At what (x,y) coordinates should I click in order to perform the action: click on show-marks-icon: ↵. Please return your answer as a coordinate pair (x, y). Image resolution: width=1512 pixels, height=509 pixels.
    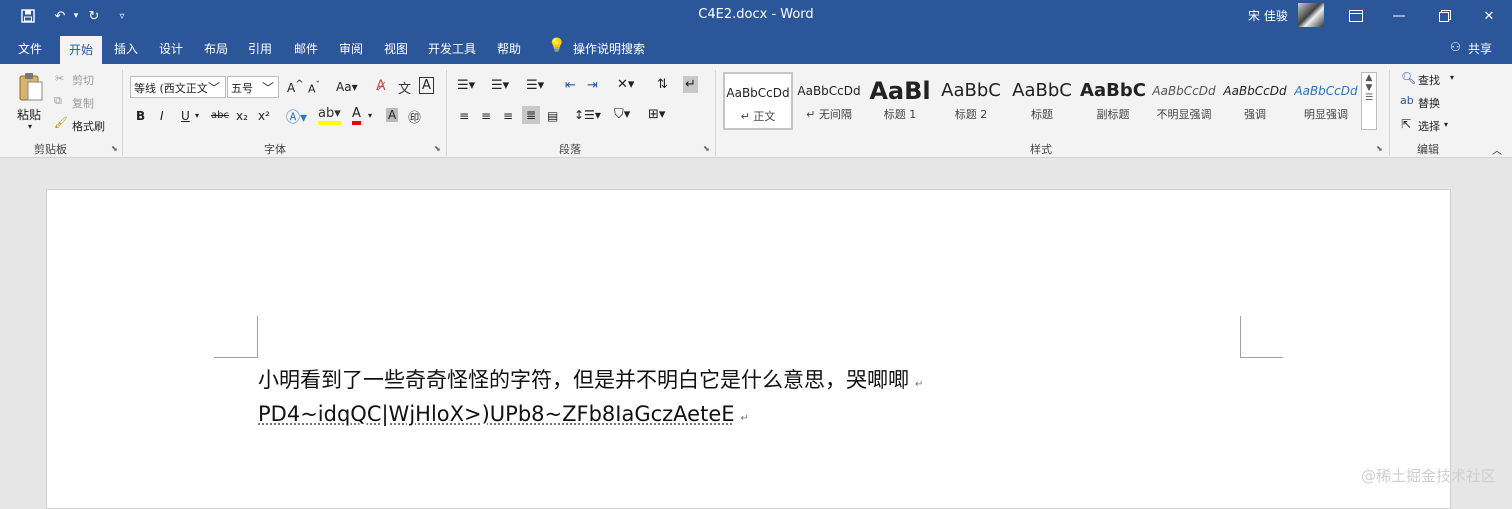
    Looking at the image, I should click on (690, 84).